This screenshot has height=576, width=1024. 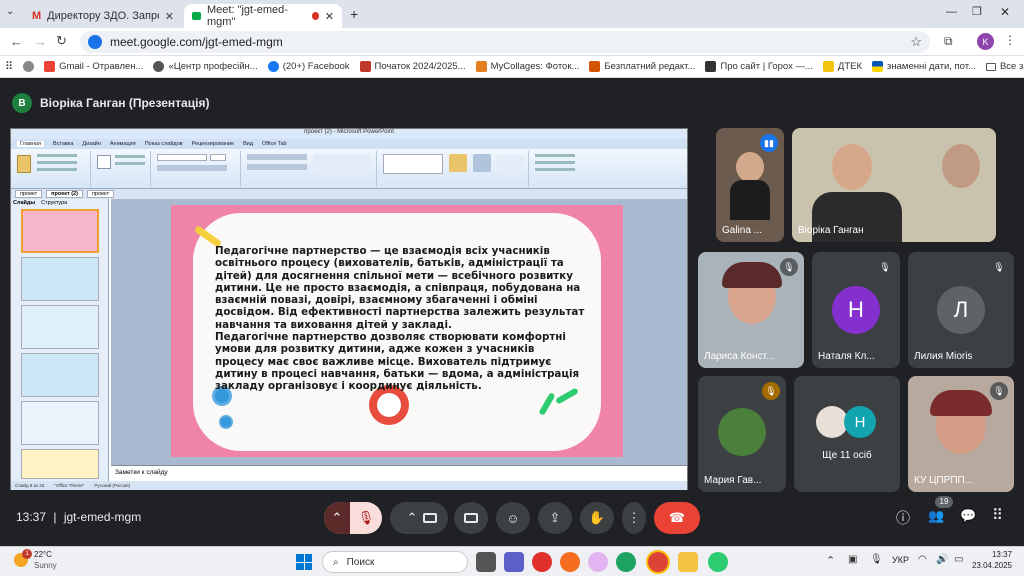 What do you see at coordinates (24, 203) in the screenshot?
I see `panel-tab-slides: Слайды` at bounding box center [24, 203].